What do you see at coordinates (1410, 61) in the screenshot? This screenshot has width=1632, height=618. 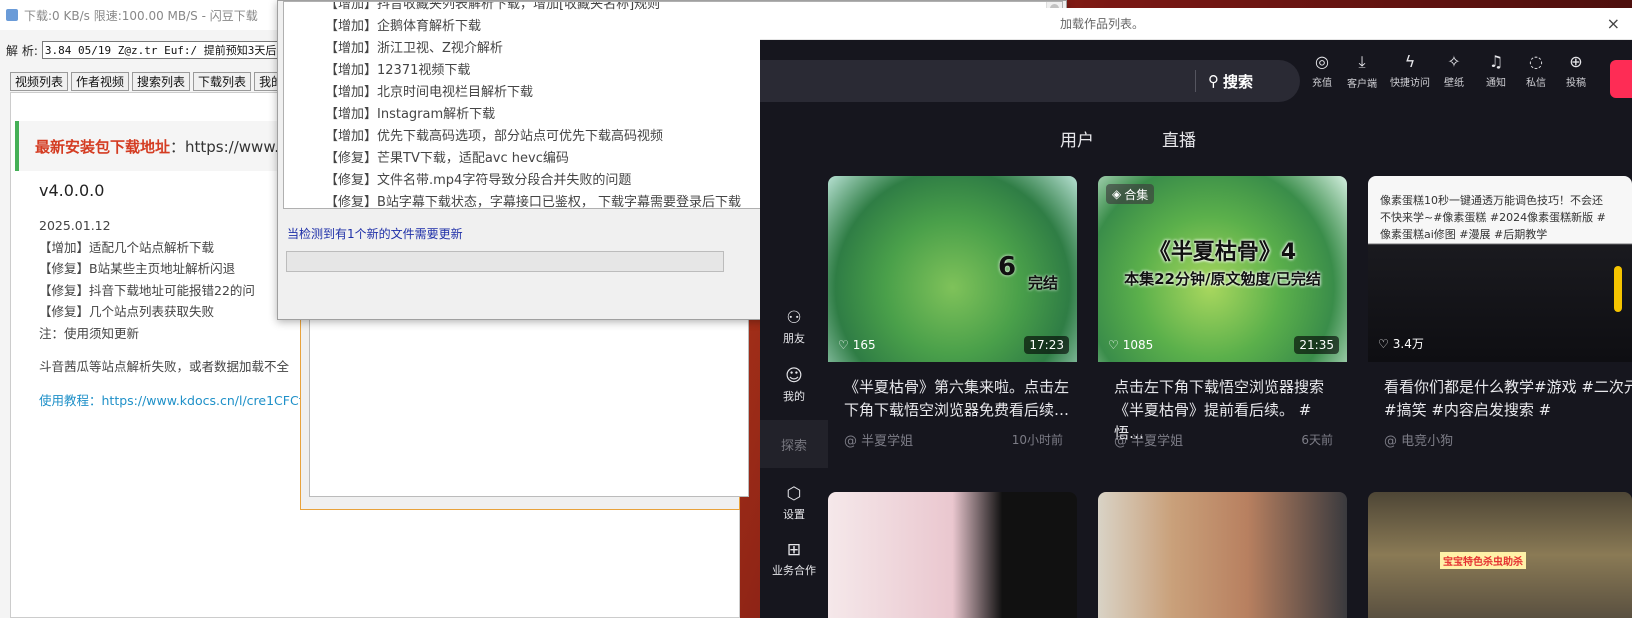 I see `bolt-icon: ϟ` at bounding box center [1410, 61].